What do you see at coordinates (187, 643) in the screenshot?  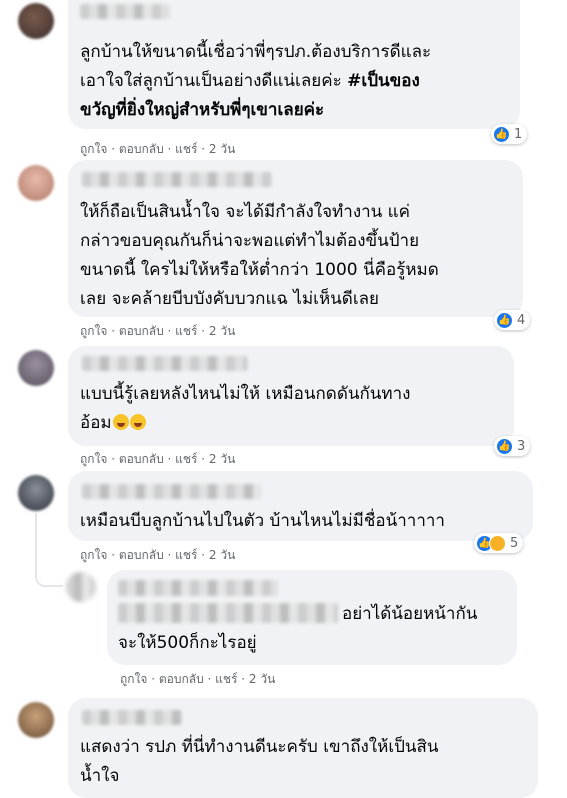 I see `comment-text-line: จะให้500ก็กะไรอยู่` at bounding box center [187, 643].